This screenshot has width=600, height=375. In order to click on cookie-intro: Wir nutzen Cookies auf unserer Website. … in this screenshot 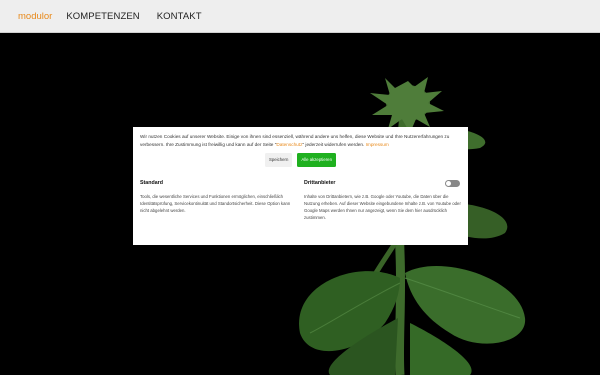, I will do `click(300, 140)`.